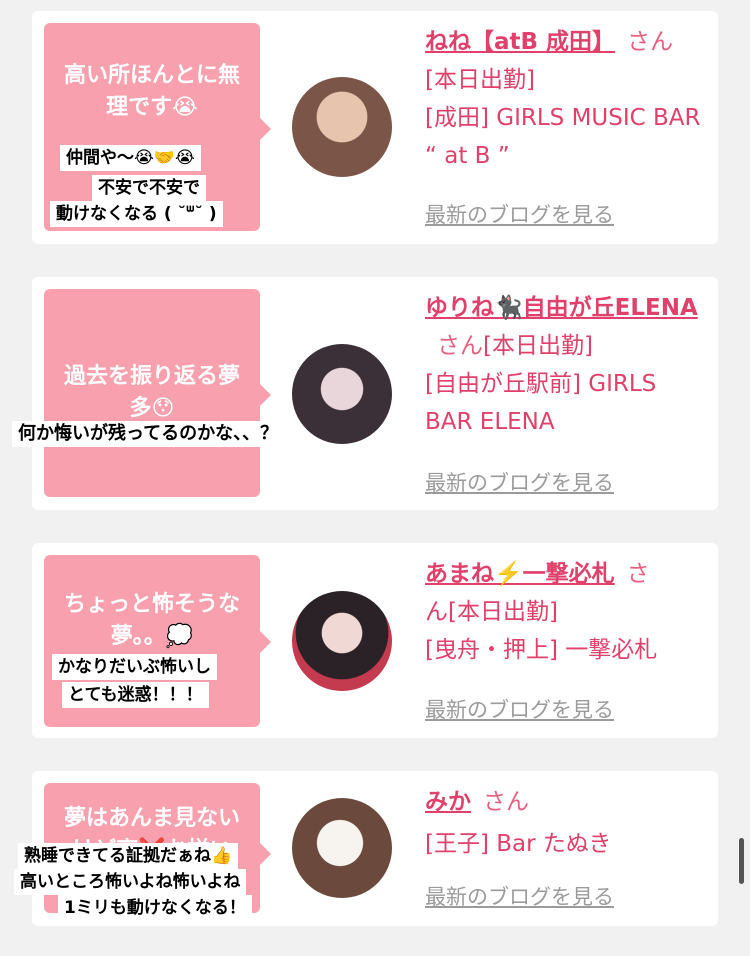 The width and height of the screenshot is (750, 956). What do you see at coordinates (563, 137) in the screenshot?
I see `shop-name: [成田] GIRLS MUSIC BAR “ at B ”` at bounding box center [563, 137].